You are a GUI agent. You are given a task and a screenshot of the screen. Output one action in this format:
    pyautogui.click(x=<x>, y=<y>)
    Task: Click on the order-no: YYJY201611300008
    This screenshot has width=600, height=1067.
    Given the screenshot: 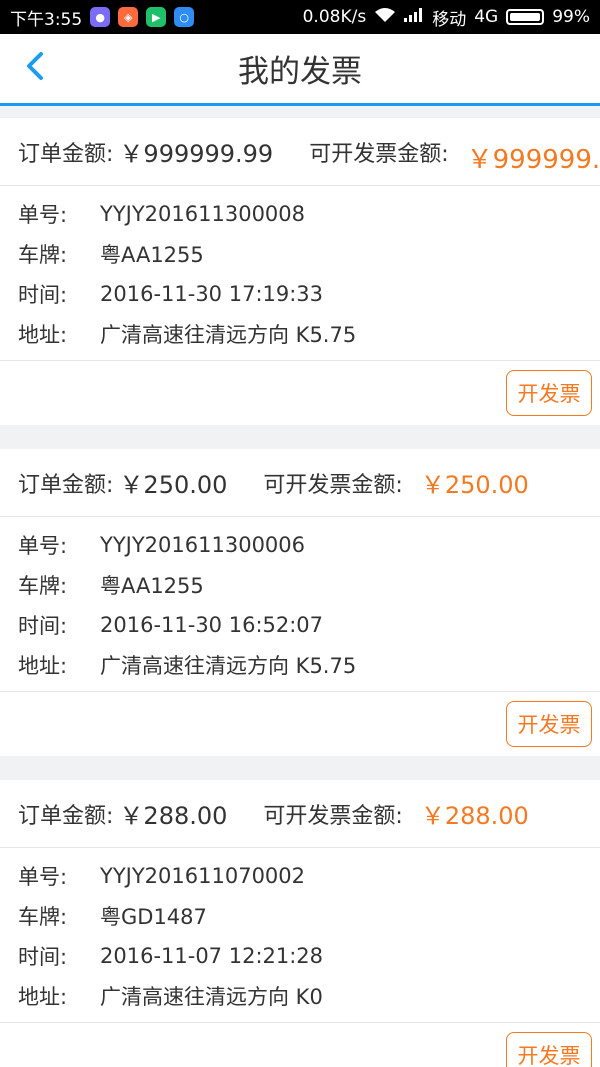 What is the action you would take?
    pyautogui.click(x=203, y=214)
    